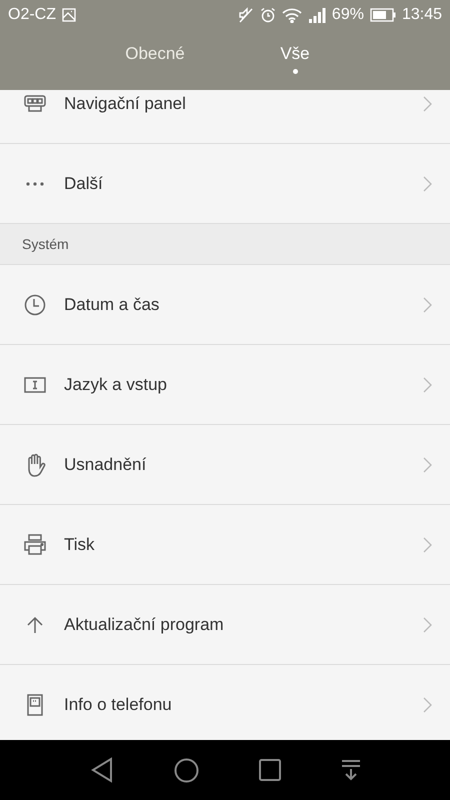 The height and width of the screenshot is (800, 450). Describe the element at coordinates (350, 770) in the screenshot. I see `notification-pull-icon` at that location.